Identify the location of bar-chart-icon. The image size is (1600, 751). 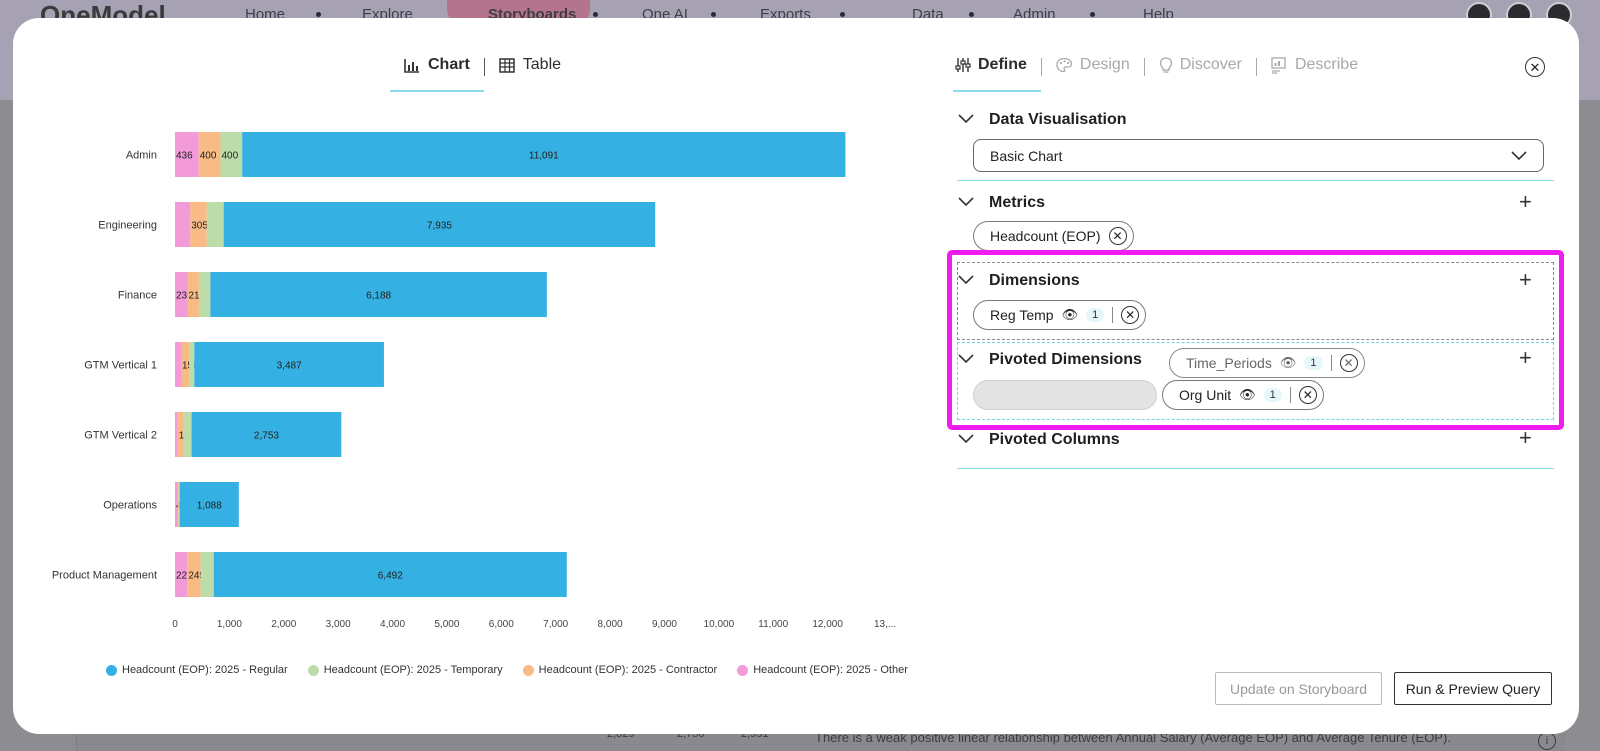
(411, 65).